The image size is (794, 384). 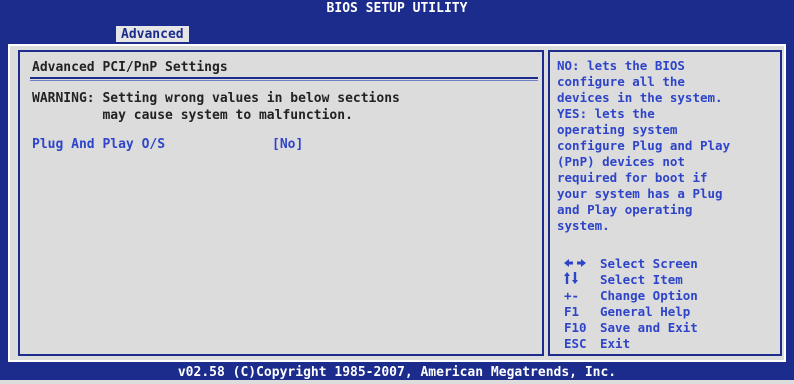 What do you see at coordinates (671, 344) in the screenshot?
I see `key-row-exit: ESC Exit` at bounding box center [671, 344].